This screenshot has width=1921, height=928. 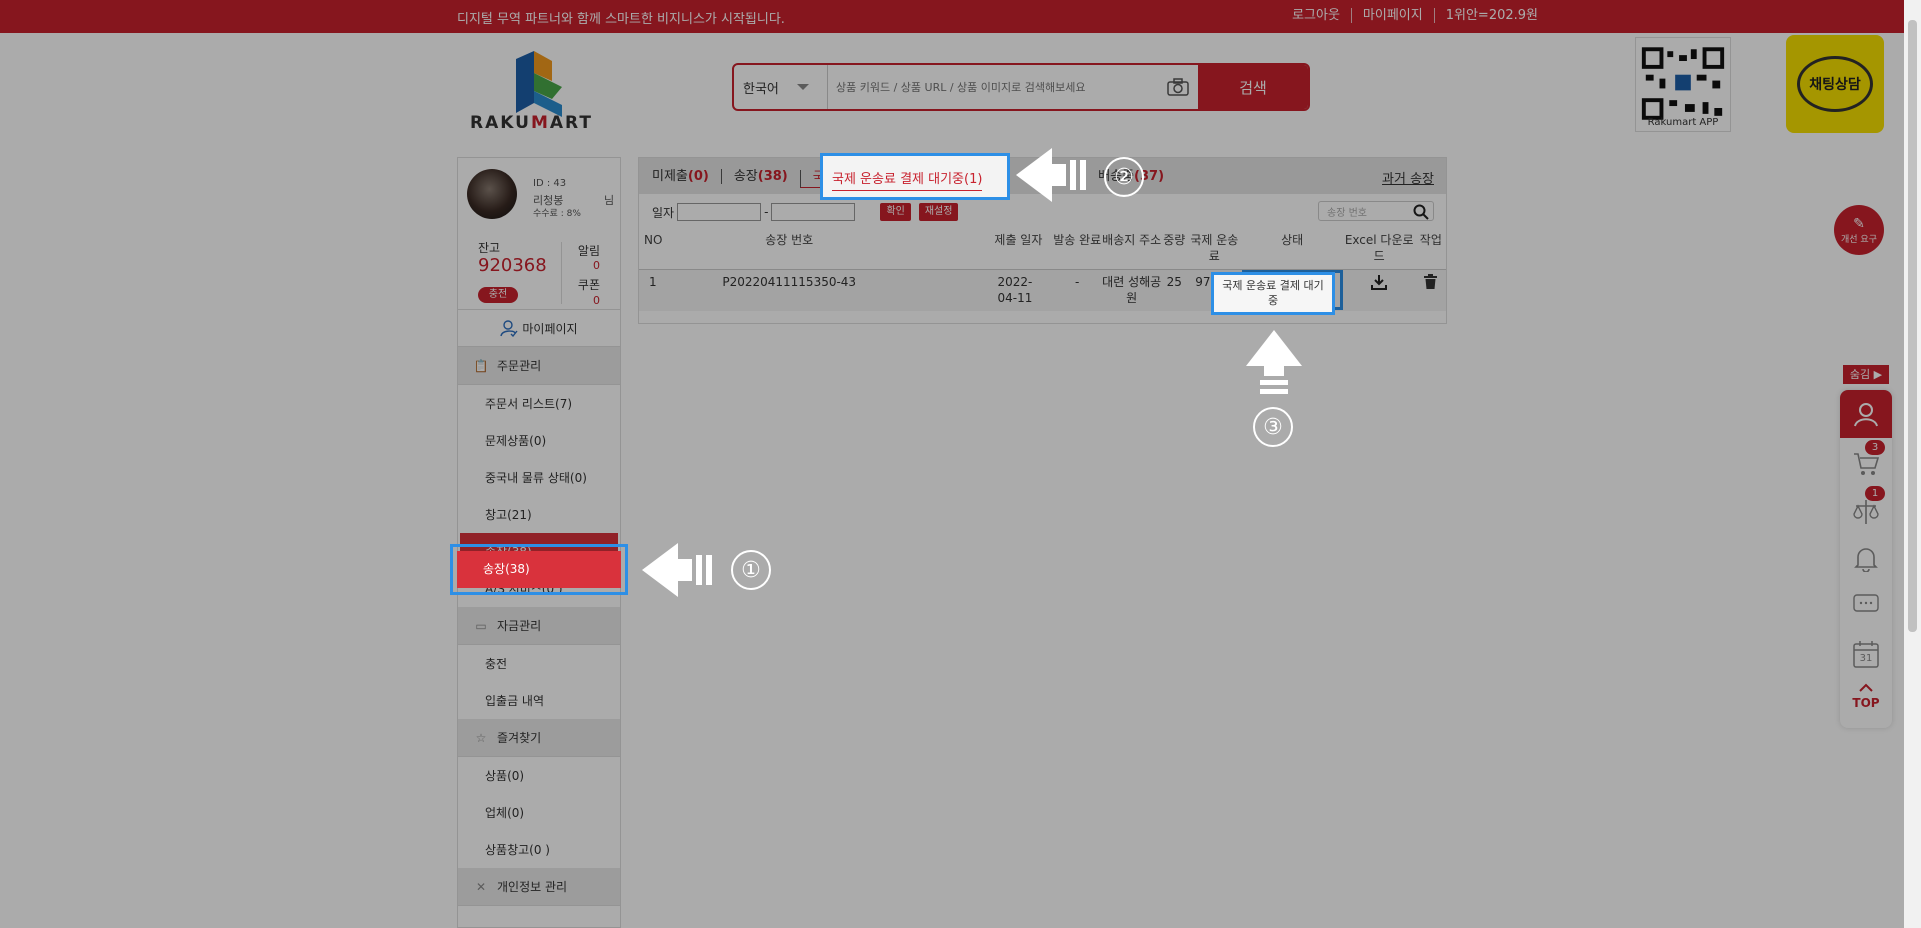 I want to click on chat-bubble-icon: 채팅상담, so click(x=1835, y=84).